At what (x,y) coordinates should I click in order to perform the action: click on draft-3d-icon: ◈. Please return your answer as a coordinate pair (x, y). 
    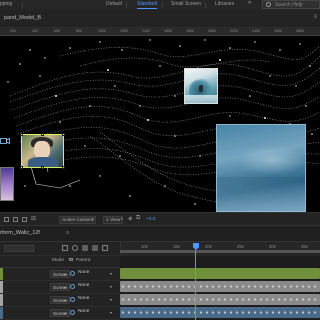
    Looking at the image, I should click on (130, 218).